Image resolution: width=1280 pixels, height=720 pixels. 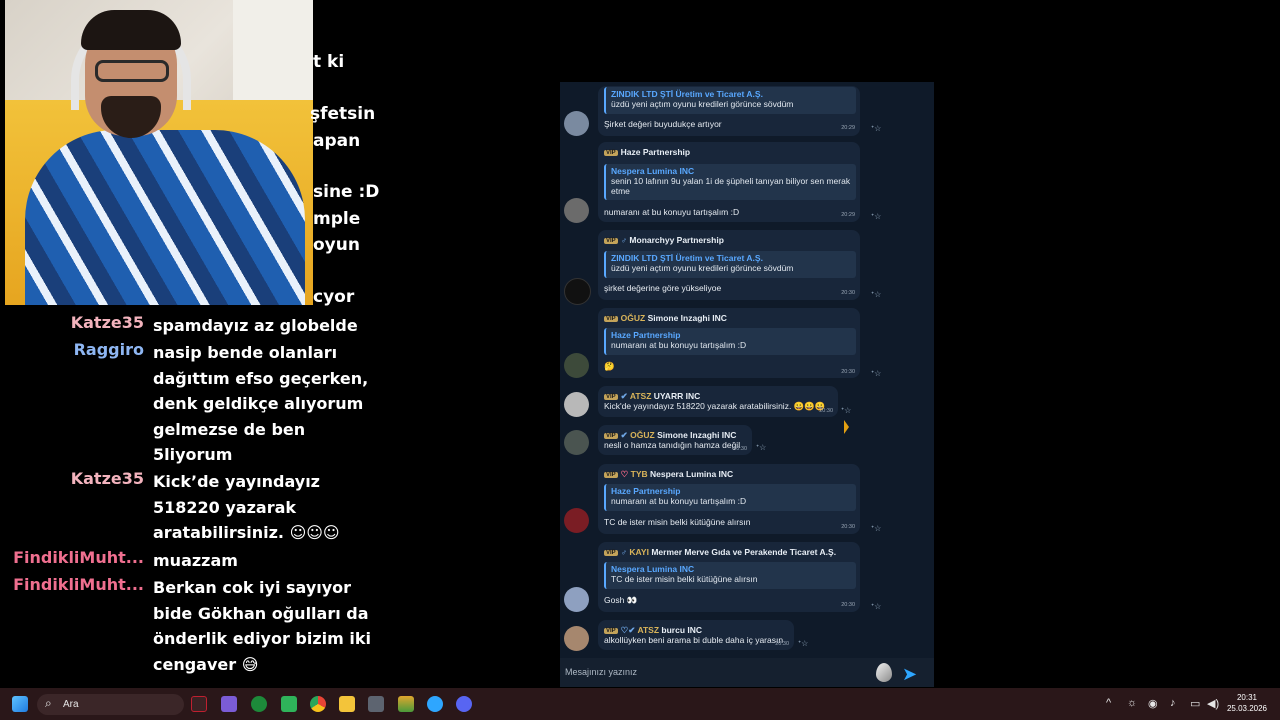 What do you see at coordinates (229, 704) in the screenshot?
I see `notes-icon` at bounding box center [229, 704].